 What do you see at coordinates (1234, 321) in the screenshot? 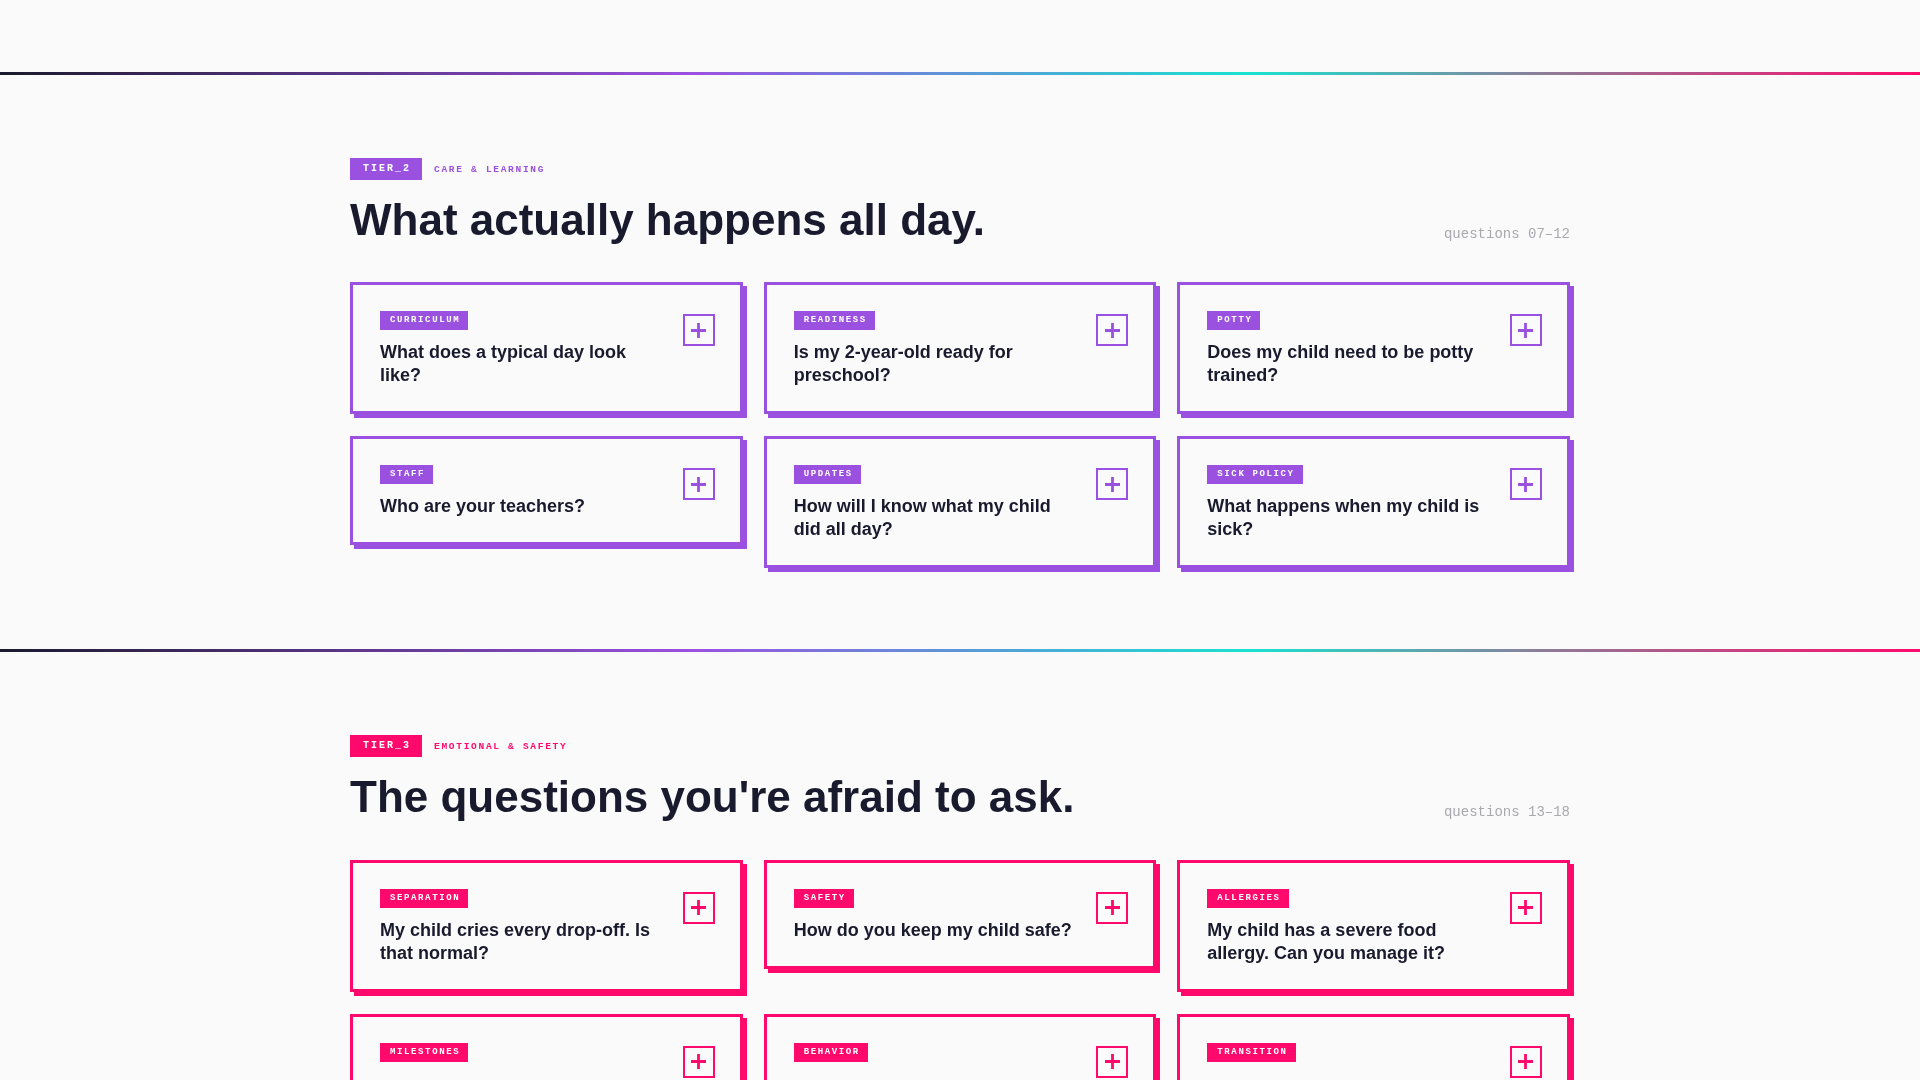
I see `topic-tag: POTTY` at bounding box center [1234, 321].